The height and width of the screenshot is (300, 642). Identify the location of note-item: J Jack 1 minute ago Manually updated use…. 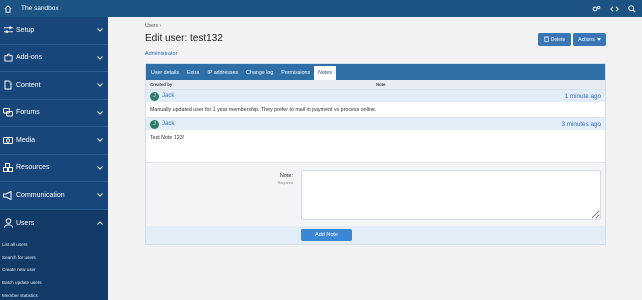
(375, 103).